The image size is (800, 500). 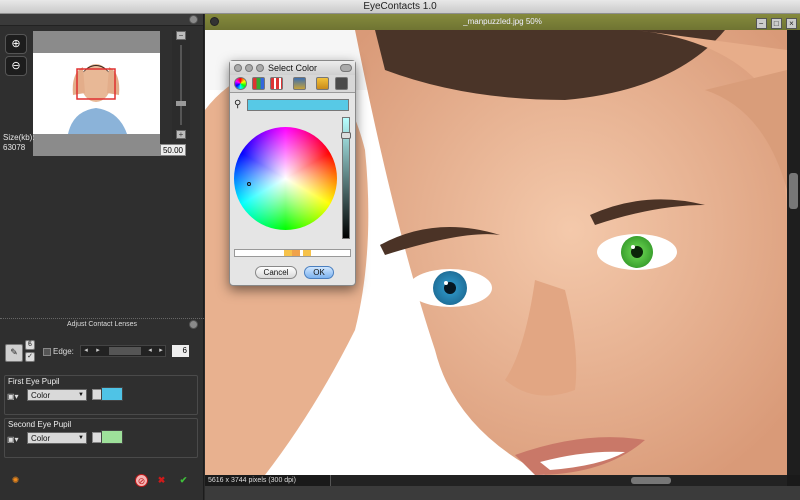 What do you see at coordinates (141, 480) in the screenshot?
I see `reset-icon: ⊘` at bounding box center [141, 480].